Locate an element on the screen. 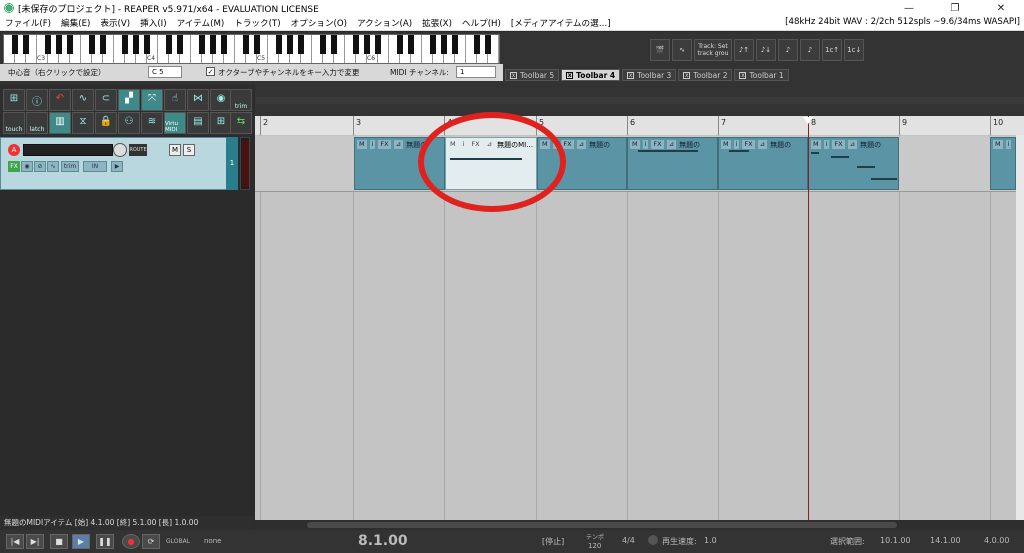  solo-button: S is located at coordinates (189, 150).